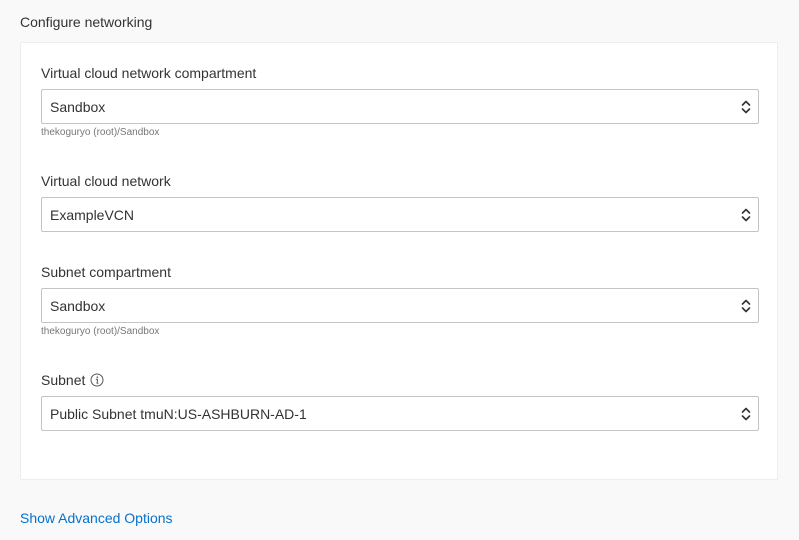 The width and height of the screenshot is (799, 540). What do you see at coordinates (106, 272) in the screenshot?
I see `subnet-compartment-label: Subnet compartment` at bounding box center [106, 272].